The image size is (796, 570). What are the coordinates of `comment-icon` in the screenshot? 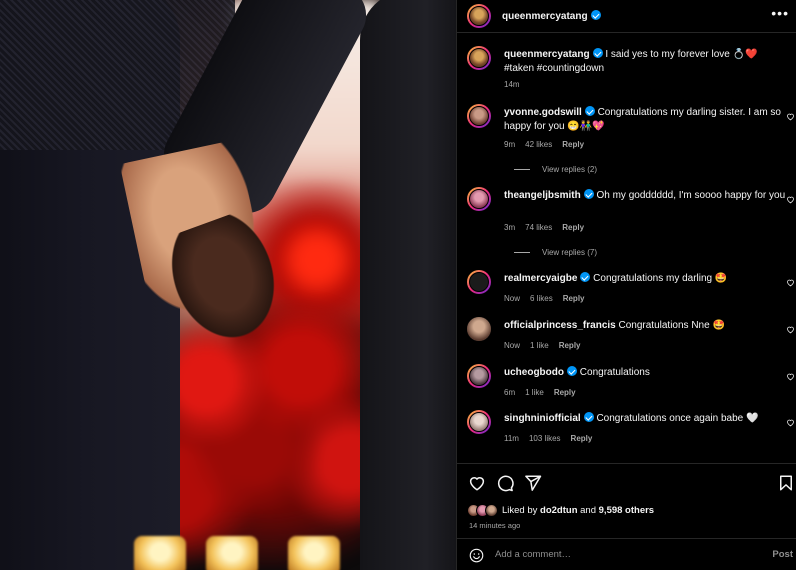 It's located at (505, 483).